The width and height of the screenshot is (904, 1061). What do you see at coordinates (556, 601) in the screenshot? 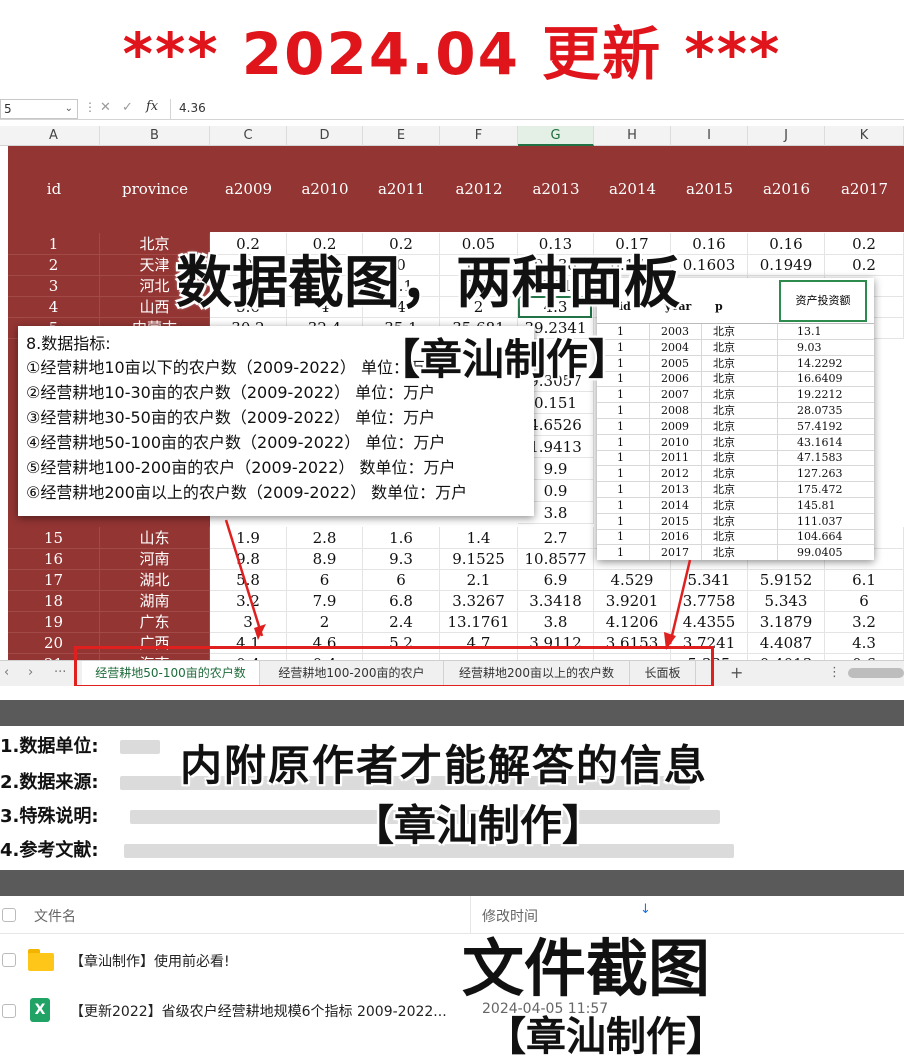
I see `value-cell: 3.3418` at bounding box center [556, 601].